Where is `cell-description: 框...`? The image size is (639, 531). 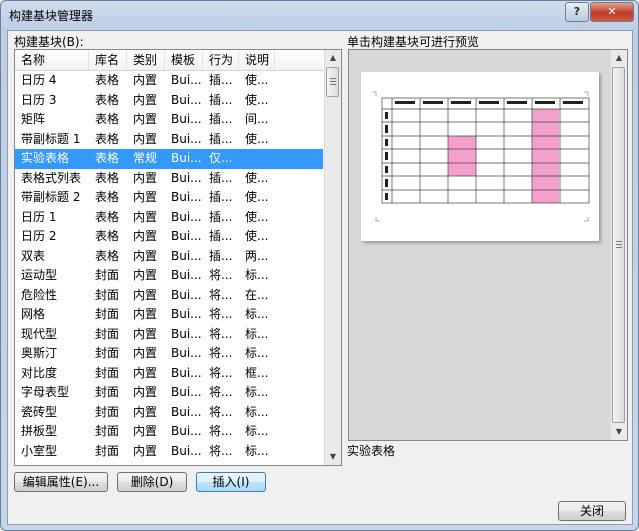
cell-description: 框... is located at coordinates (257, 372).